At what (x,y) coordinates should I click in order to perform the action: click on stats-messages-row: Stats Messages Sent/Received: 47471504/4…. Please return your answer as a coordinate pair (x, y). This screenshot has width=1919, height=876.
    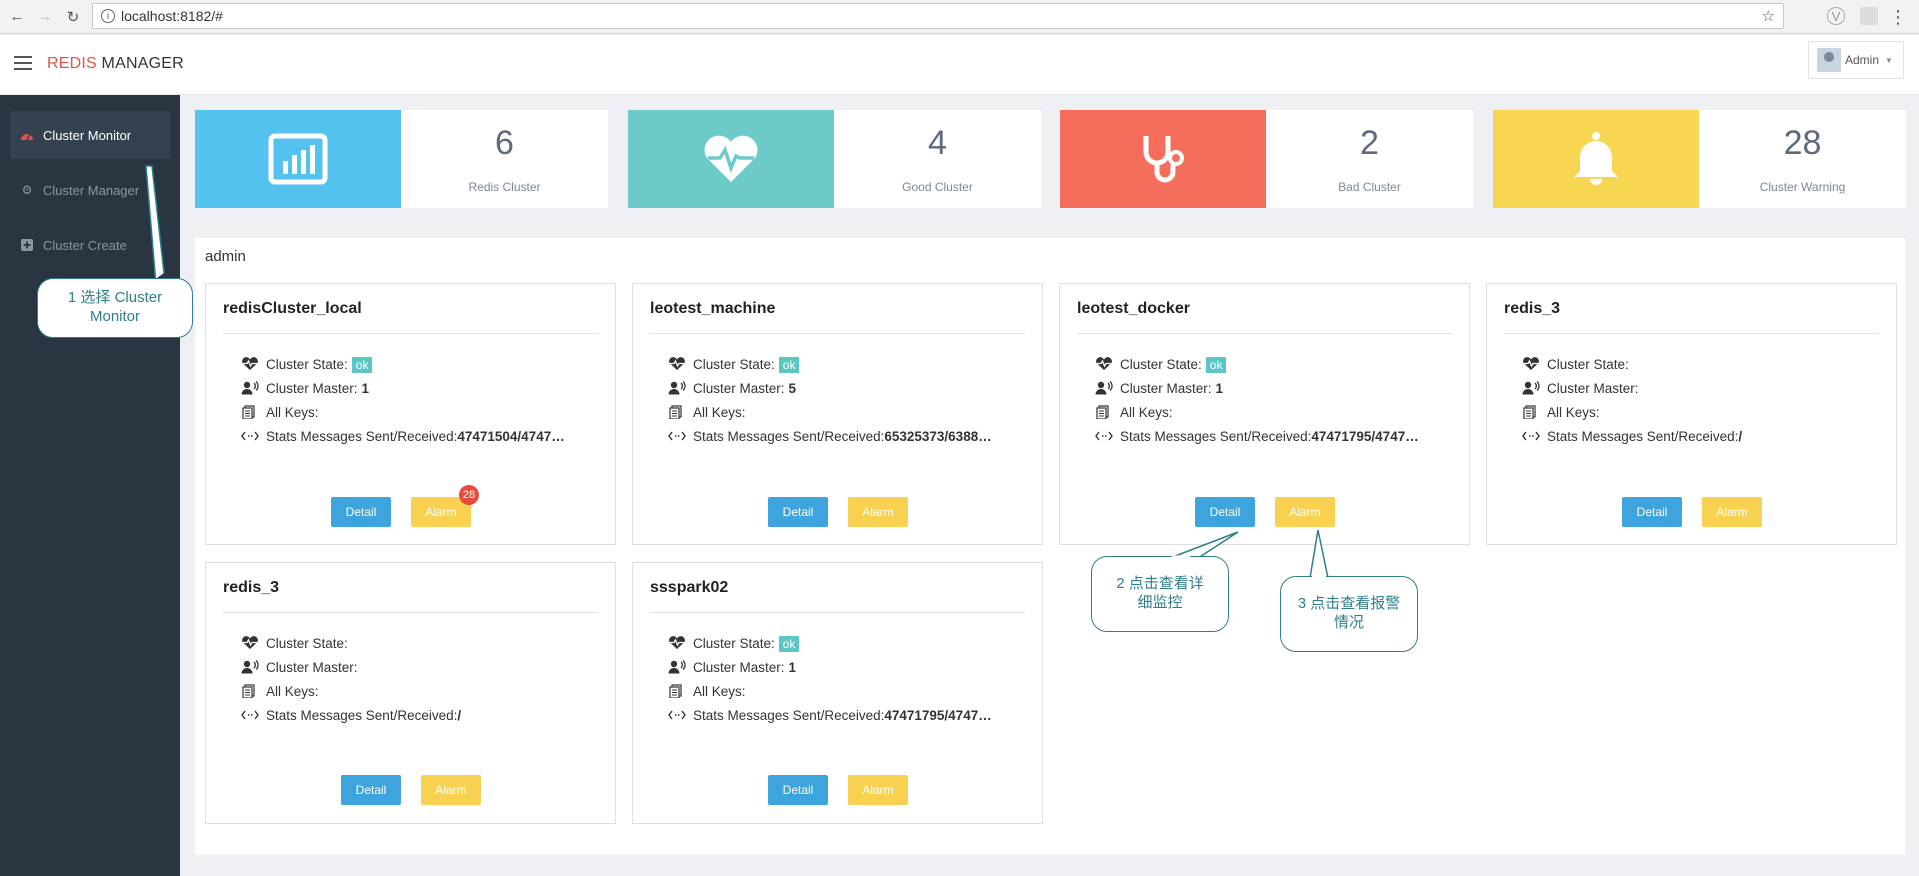
    Looking at the image, I should click on (403, 436).